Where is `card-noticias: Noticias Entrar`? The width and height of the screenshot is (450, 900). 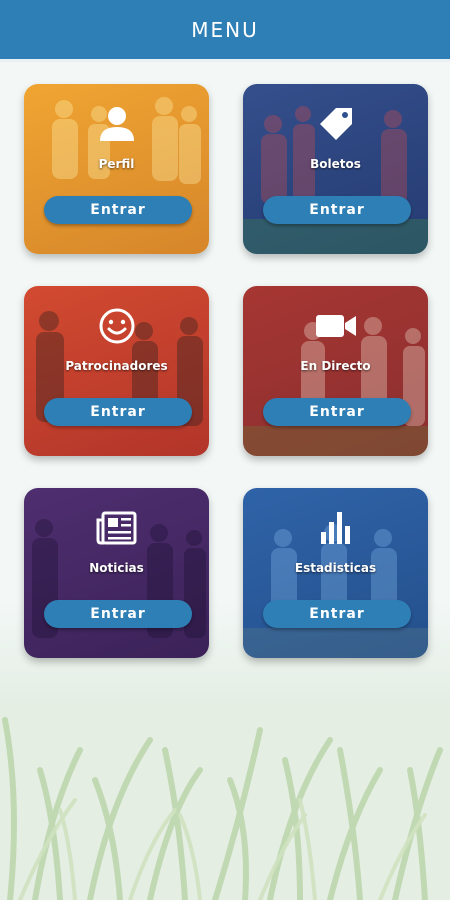 card-noticias: Noticias Entrar is located at coordinates (116, 573).